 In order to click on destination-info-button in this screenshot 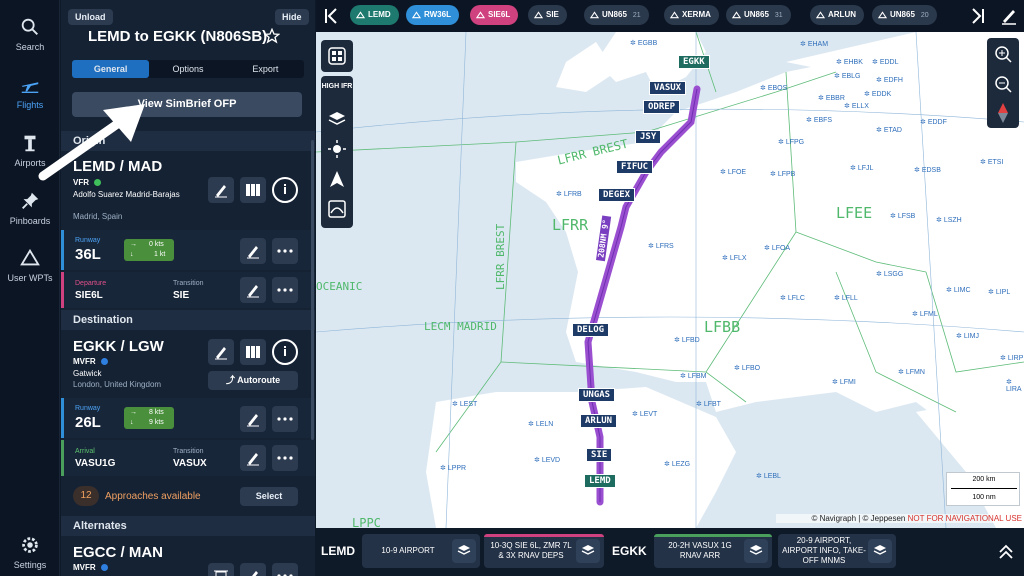, I will do `click(285, 352)`.